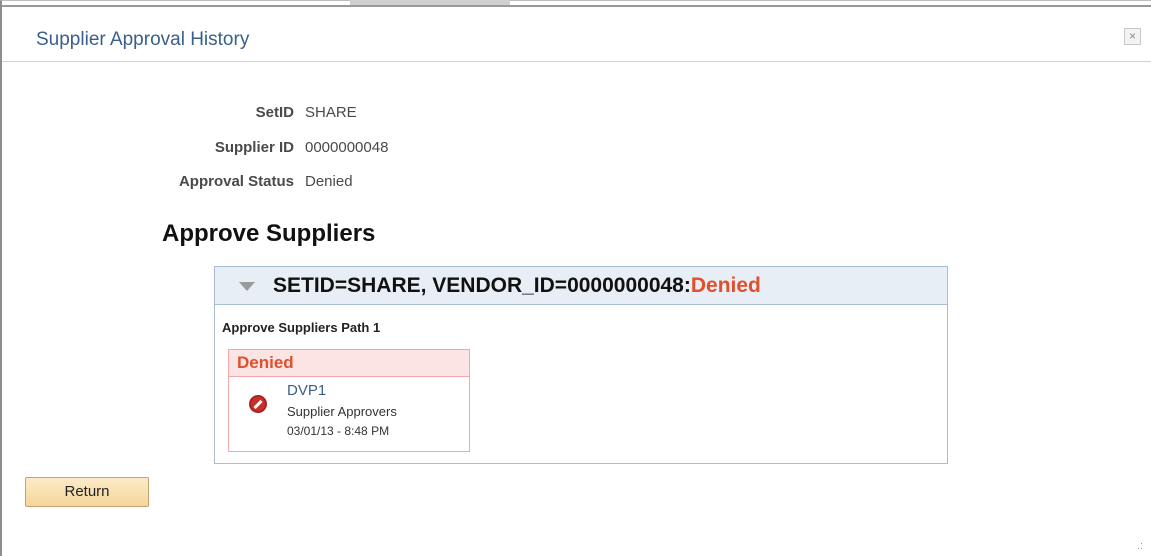 Image resolution: width=1151 pixels, height=556 pixels. I want to click on dialog-titlebar: Supplier Approval History ×, so click(576, 33).